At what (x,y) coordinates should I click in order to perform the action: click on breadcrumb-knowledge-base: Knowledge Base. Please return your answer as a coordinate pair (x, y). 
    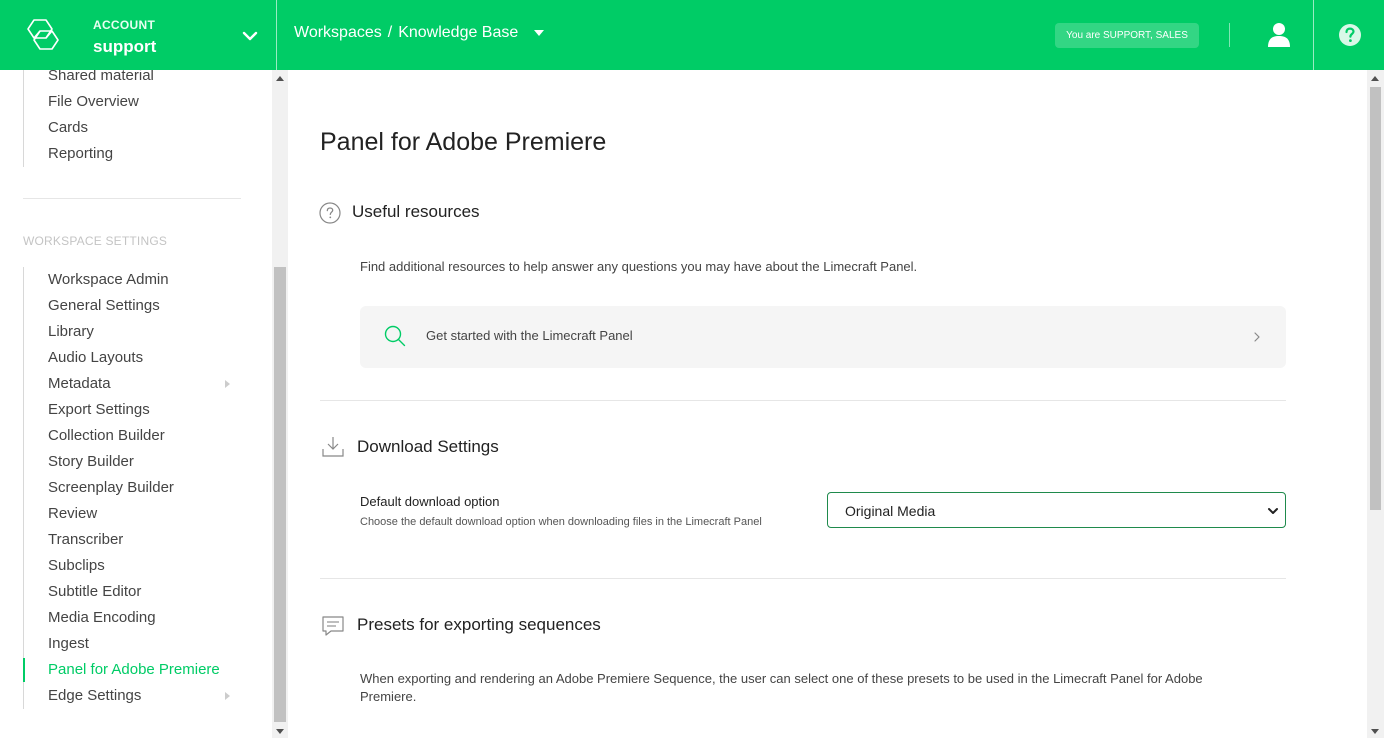
    Looking at the image, I should click on (458, 32).